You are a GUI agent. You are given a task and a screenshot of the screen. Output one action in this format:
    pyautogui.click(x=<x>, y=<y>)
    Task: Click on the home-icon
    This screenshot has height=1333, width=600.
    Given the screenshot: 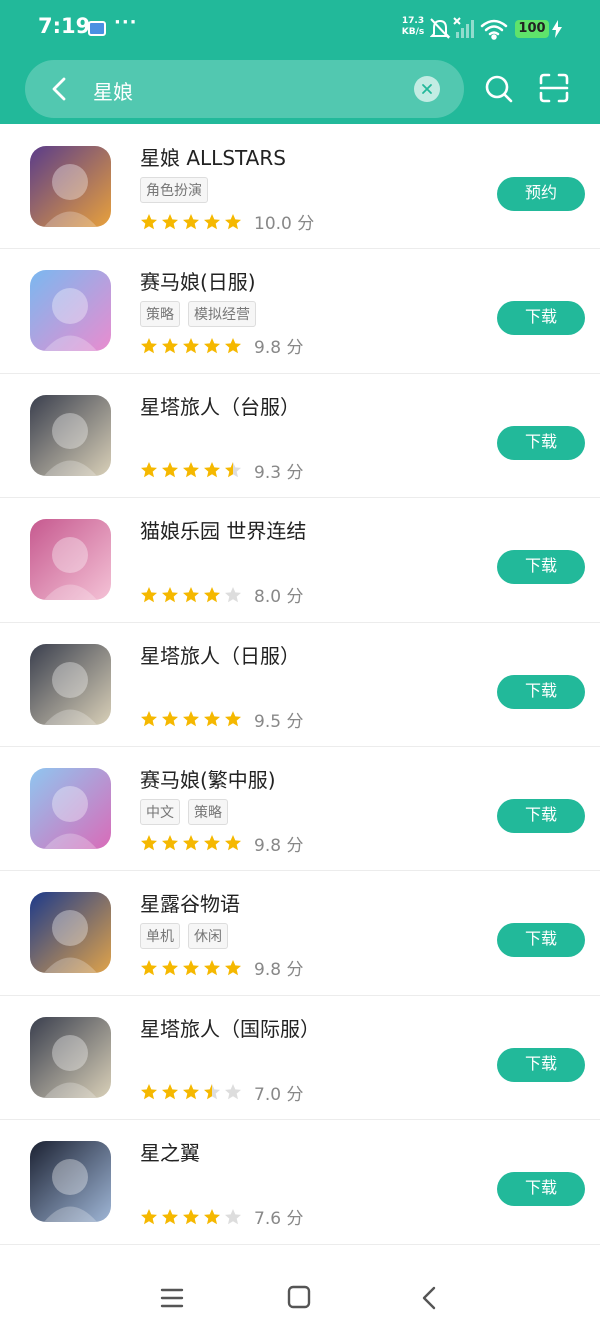 What is the action you would take?
    pyautogui.click(x=299, y=1297)
    